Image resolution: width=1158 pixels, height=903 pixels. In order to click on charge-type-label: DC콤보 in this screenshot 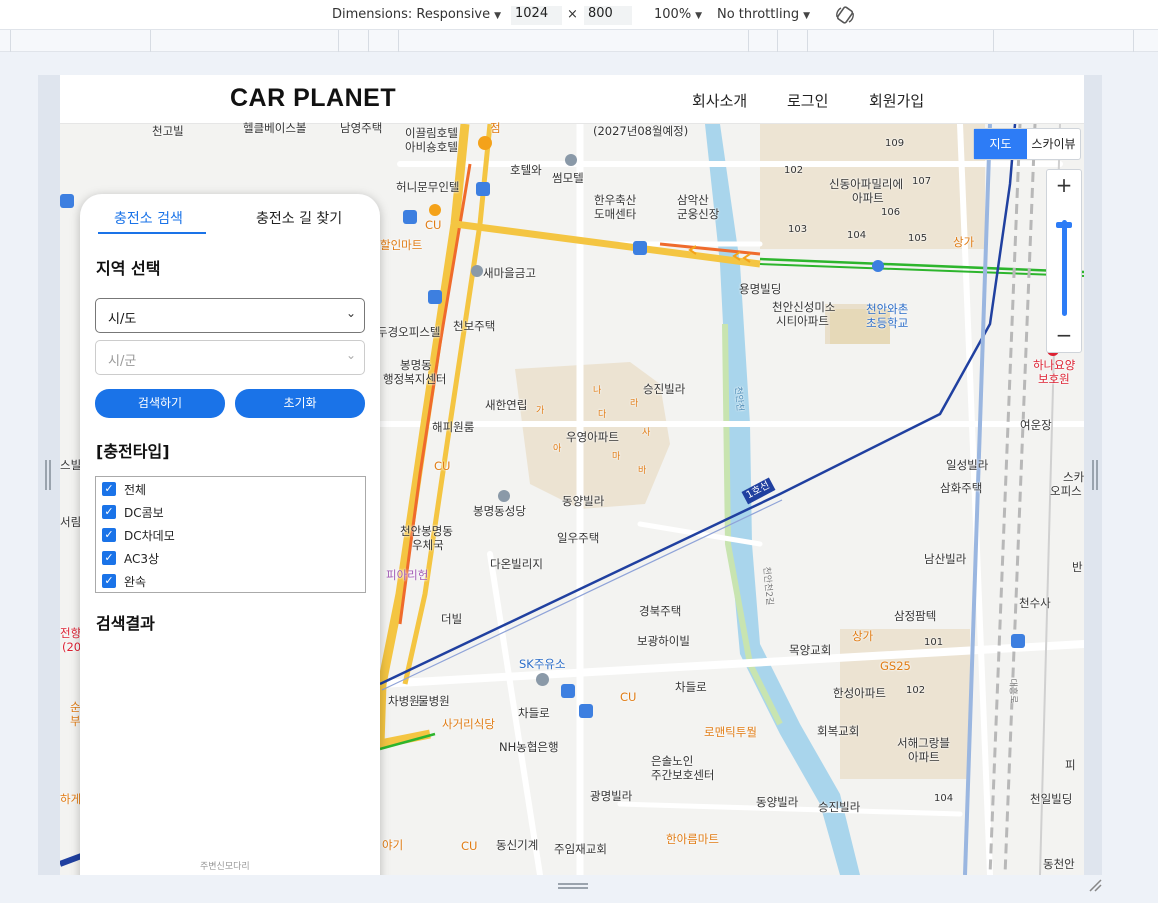, I will do `click(144, 512)`.